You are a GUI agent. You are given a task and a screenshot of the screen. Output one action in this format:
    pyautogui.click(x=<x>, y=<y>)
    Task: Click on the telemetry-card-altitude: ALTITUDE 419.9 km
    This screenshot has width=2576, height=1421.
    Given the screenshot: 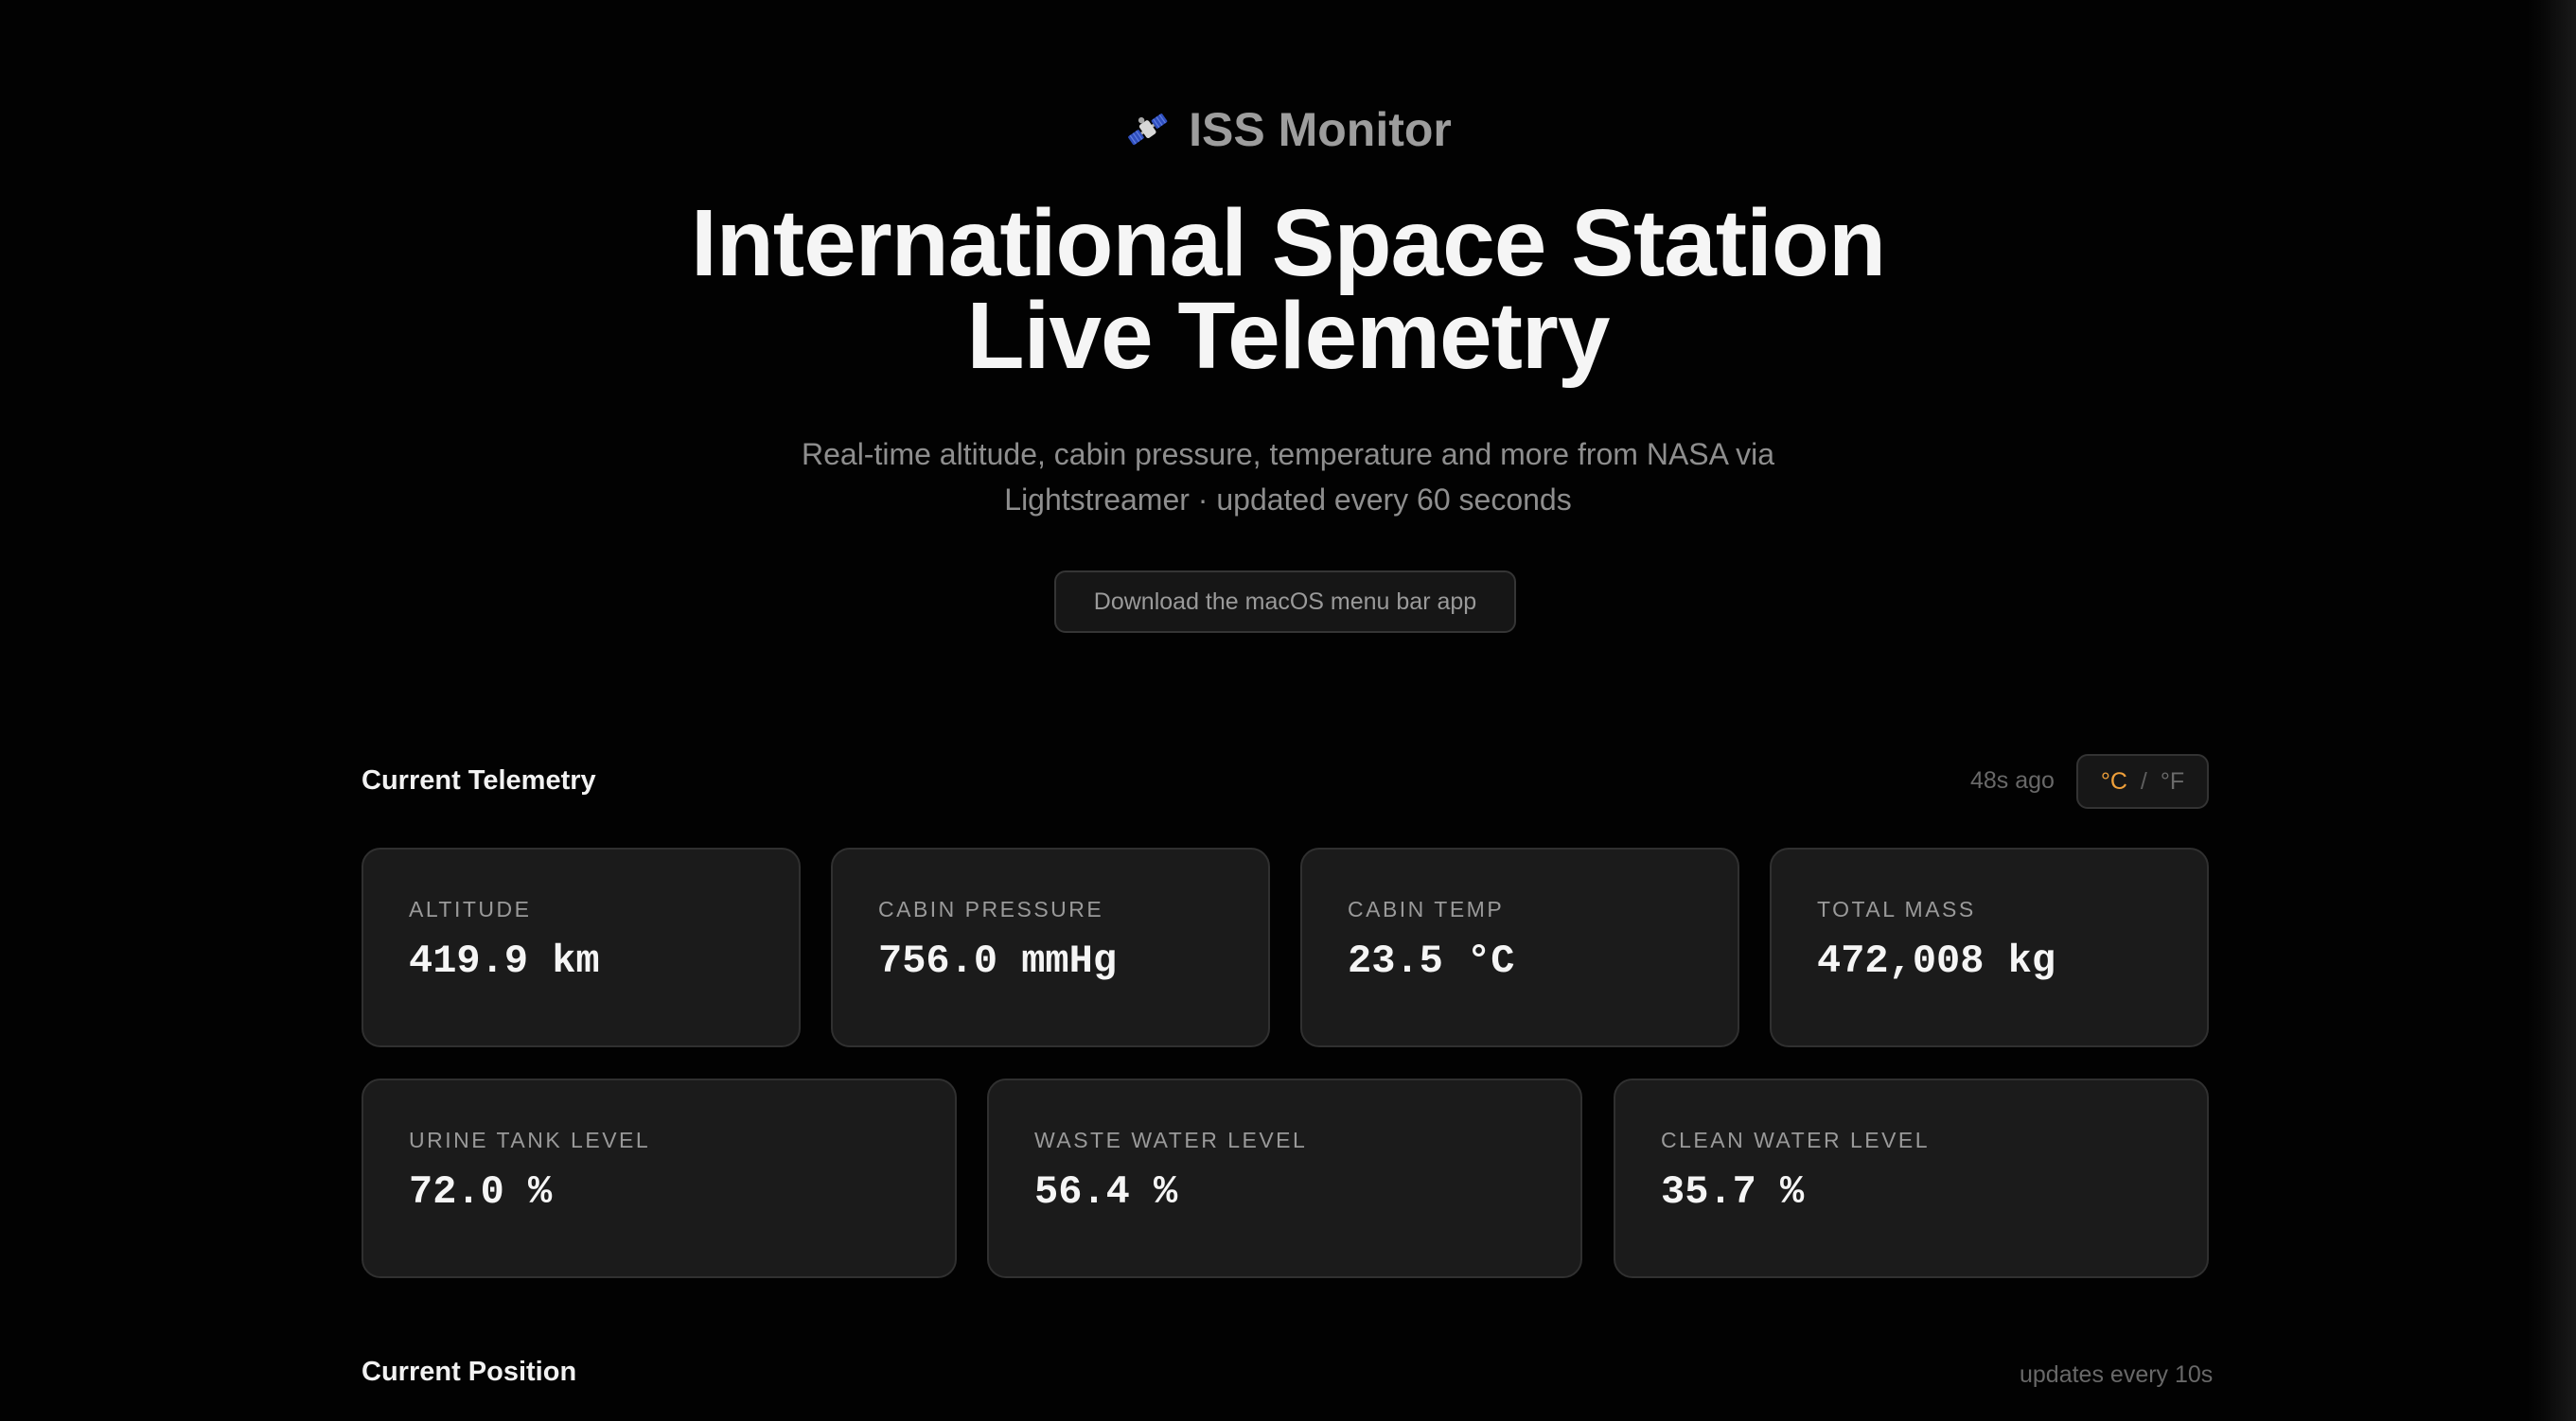 What is the action you would take?
    pyautogui.click(x=581, y=947)
    